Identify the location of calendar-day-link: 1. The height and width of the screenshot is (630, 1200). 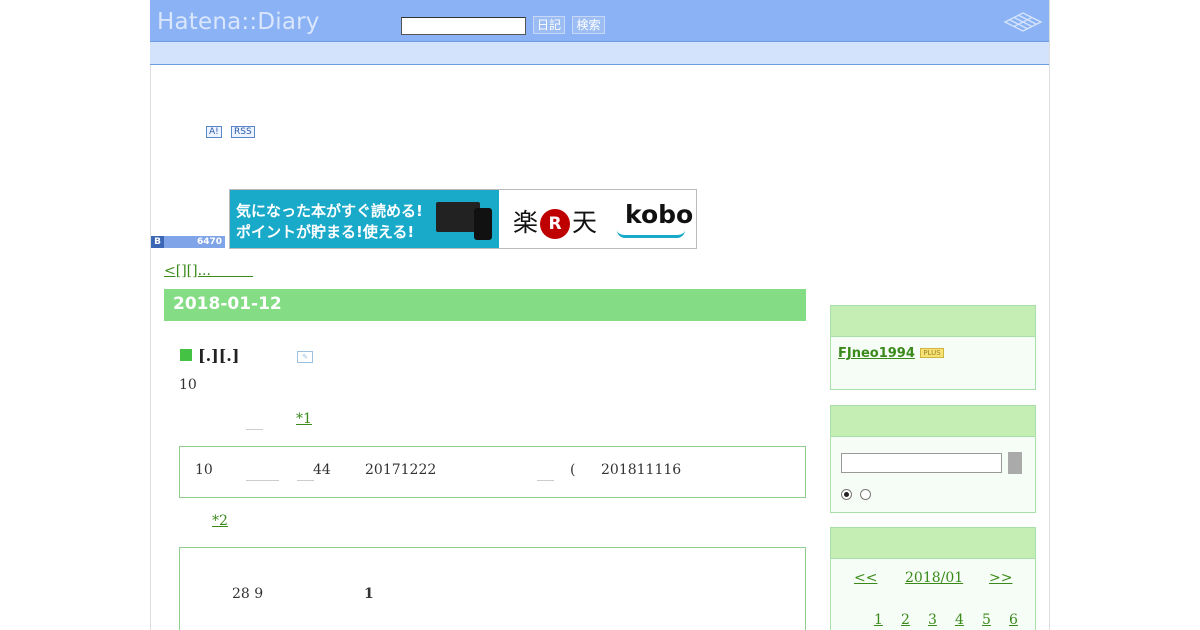
(878, 620).